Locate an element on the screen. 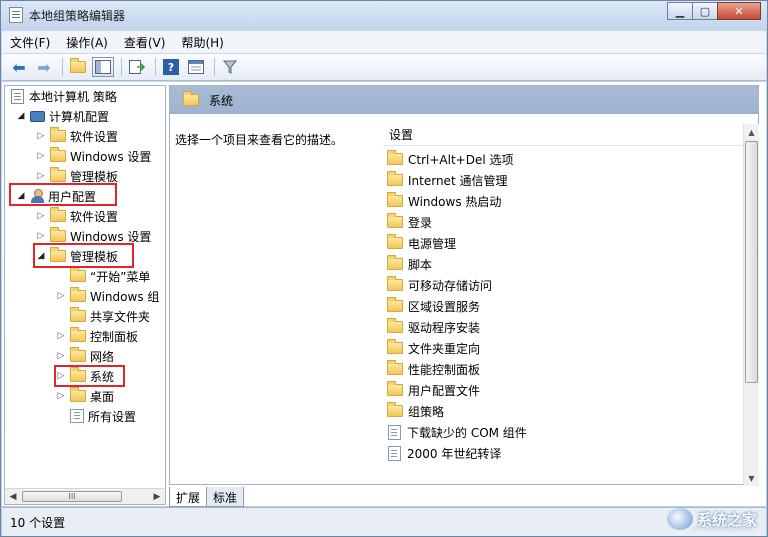 This screenshot has height=537, width=768. list-item: 可移动存储访问 is located at coordinates (438, 285).